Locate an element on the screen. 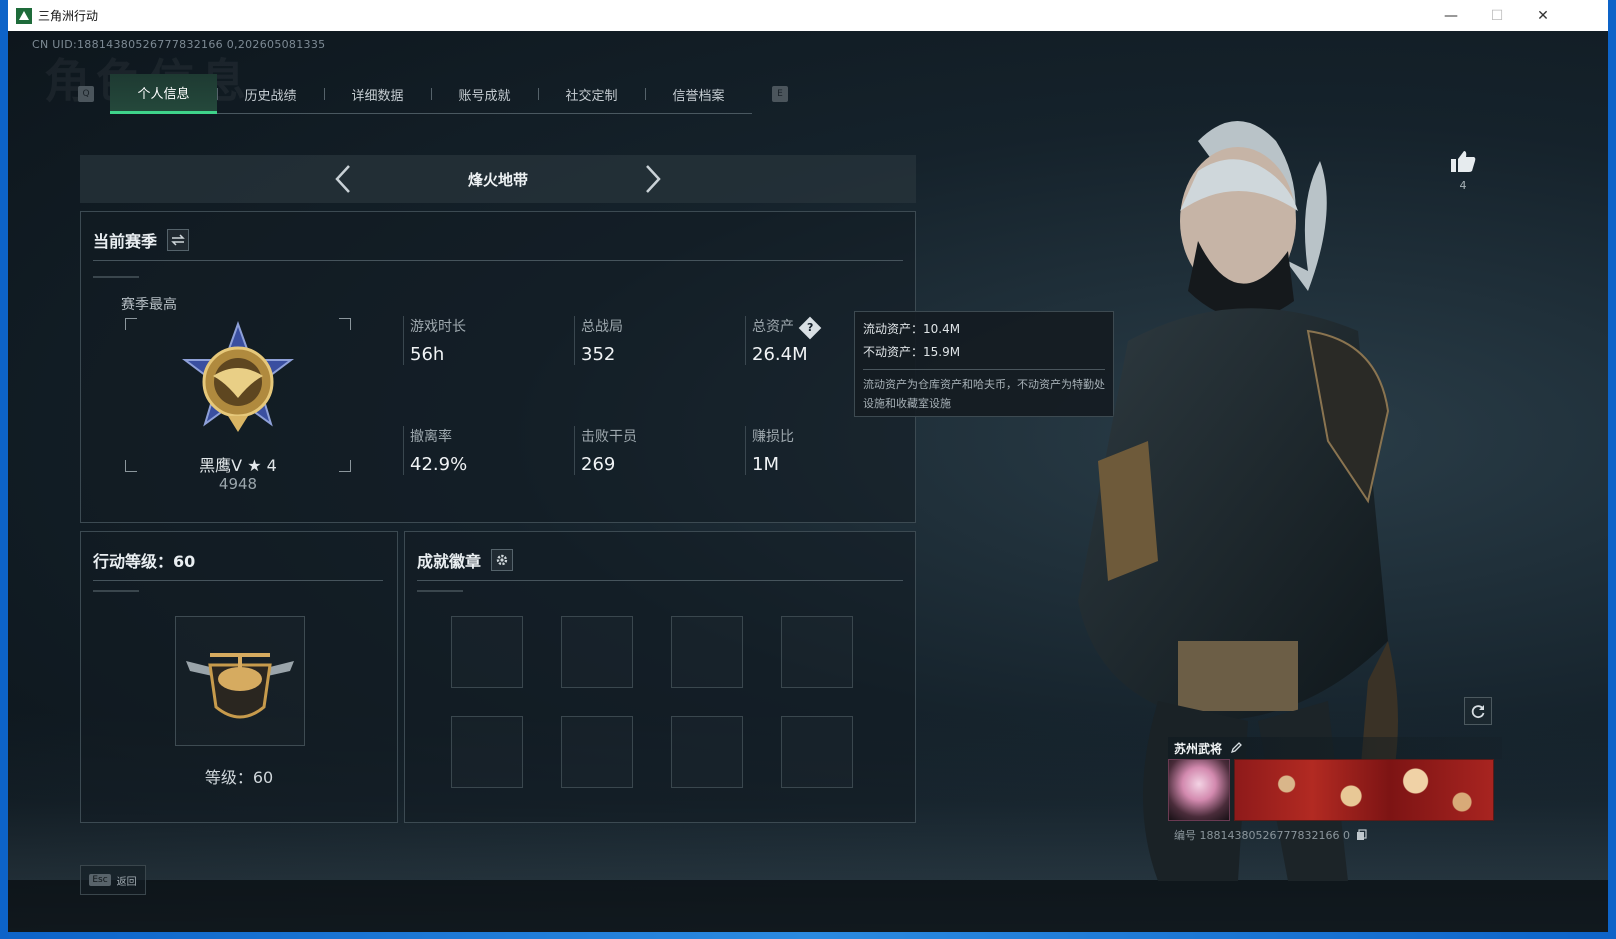  season-switch-button is located at coordinates (178, 240).